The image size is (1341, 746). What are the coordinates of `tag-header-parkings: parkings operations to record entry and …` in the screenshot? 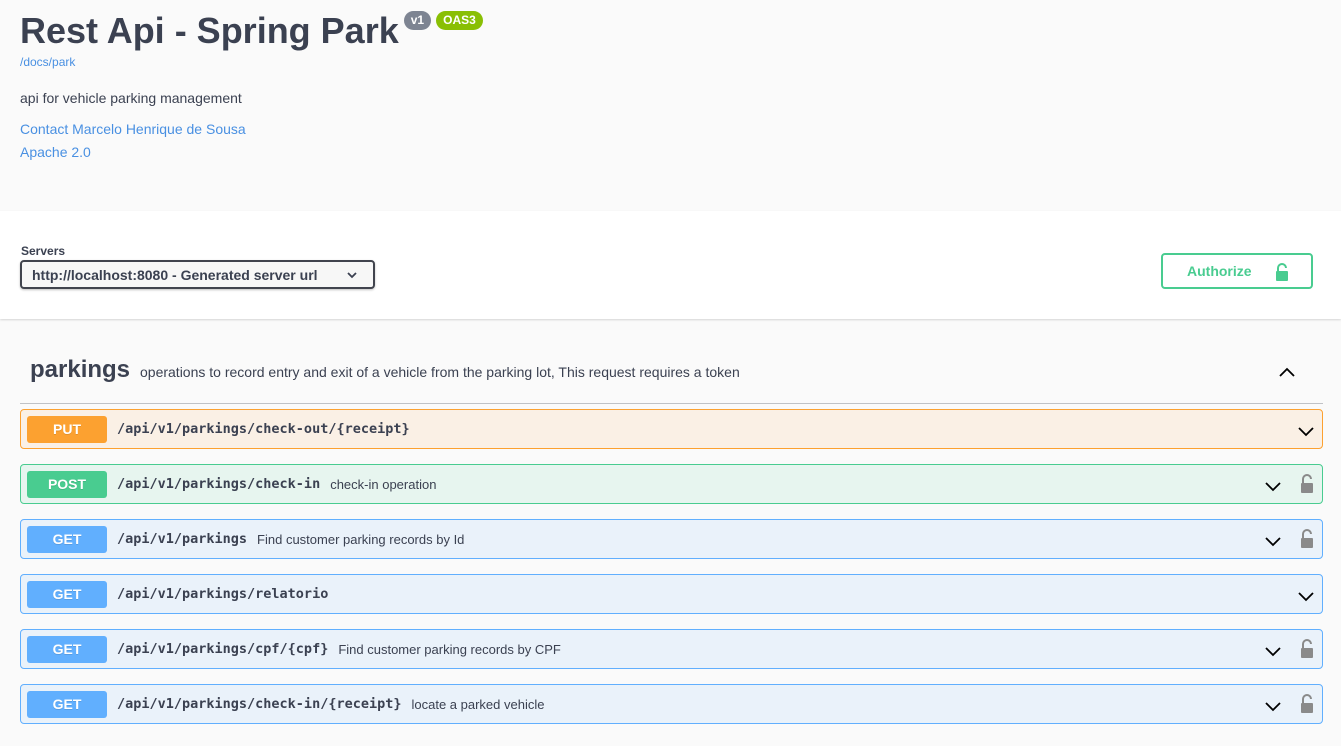 It's located at (671, 372).